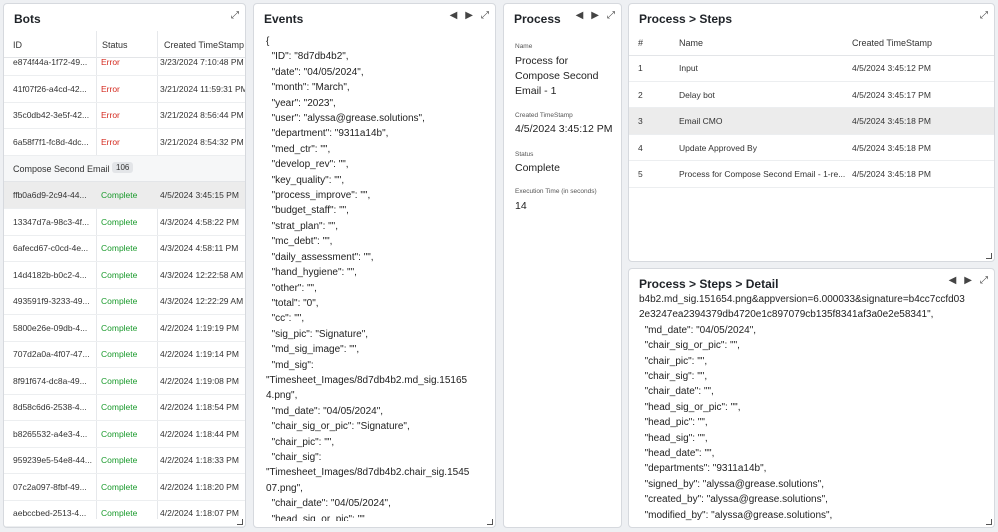  What do you see at coordinates (524, 154) in the screenshot?
I see `status-label: Status` at bounding box center [524, 154].